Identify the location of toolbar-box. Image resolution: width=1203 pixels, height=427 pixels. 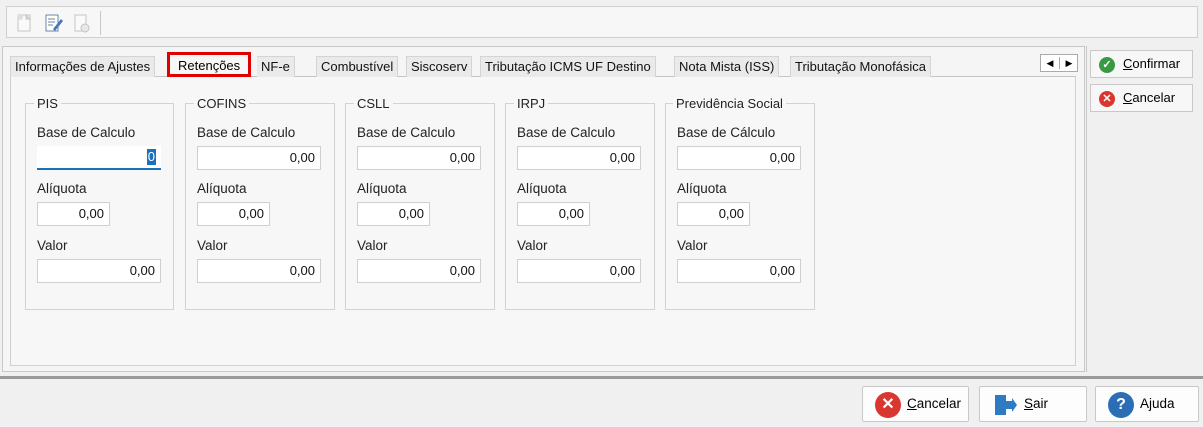
(602, 22).